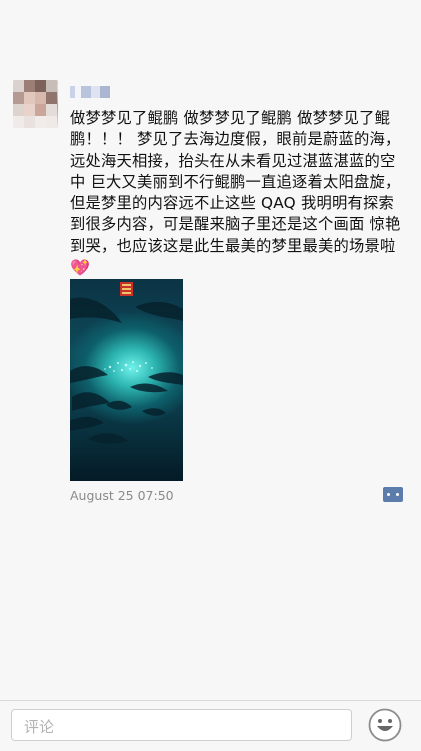 The width and height of the screenshot is (421, 751). Describe the element at coordinates (122, 495) in the screenshot. I see `post-timestamp: August 25 07:50` at that location.